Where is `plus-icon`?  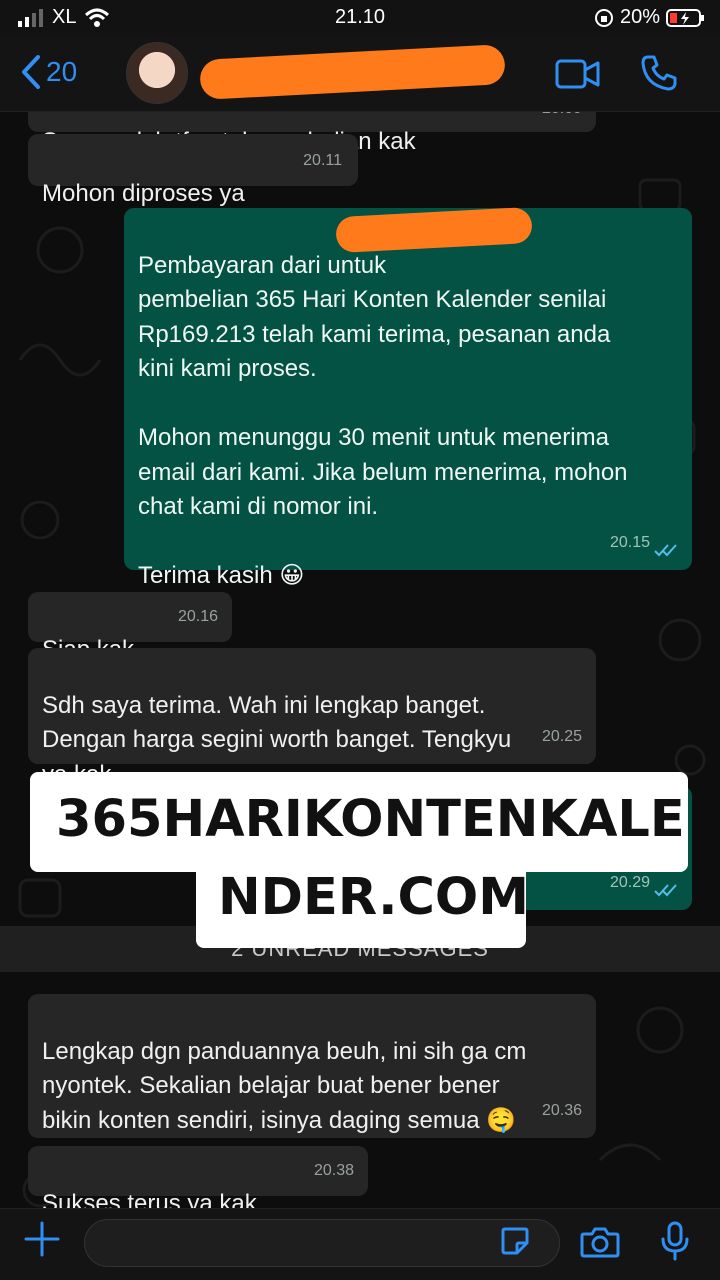 plus-icon is located at coordinates (42, 1239).